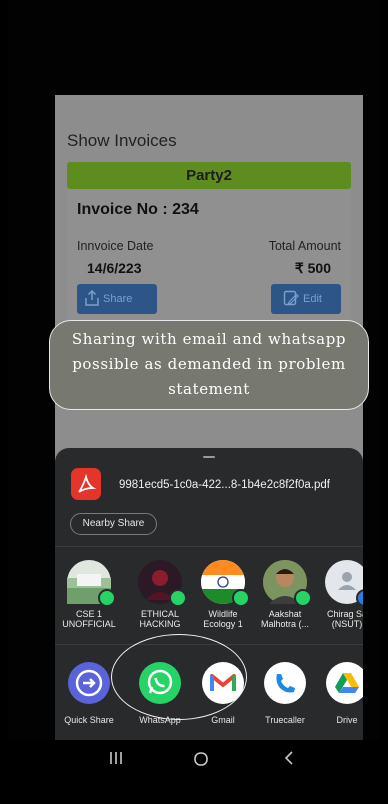 The height and width of the screenshot is (804, 388). I want to click on total-amount-label: Total Amount, so click(304, 246).